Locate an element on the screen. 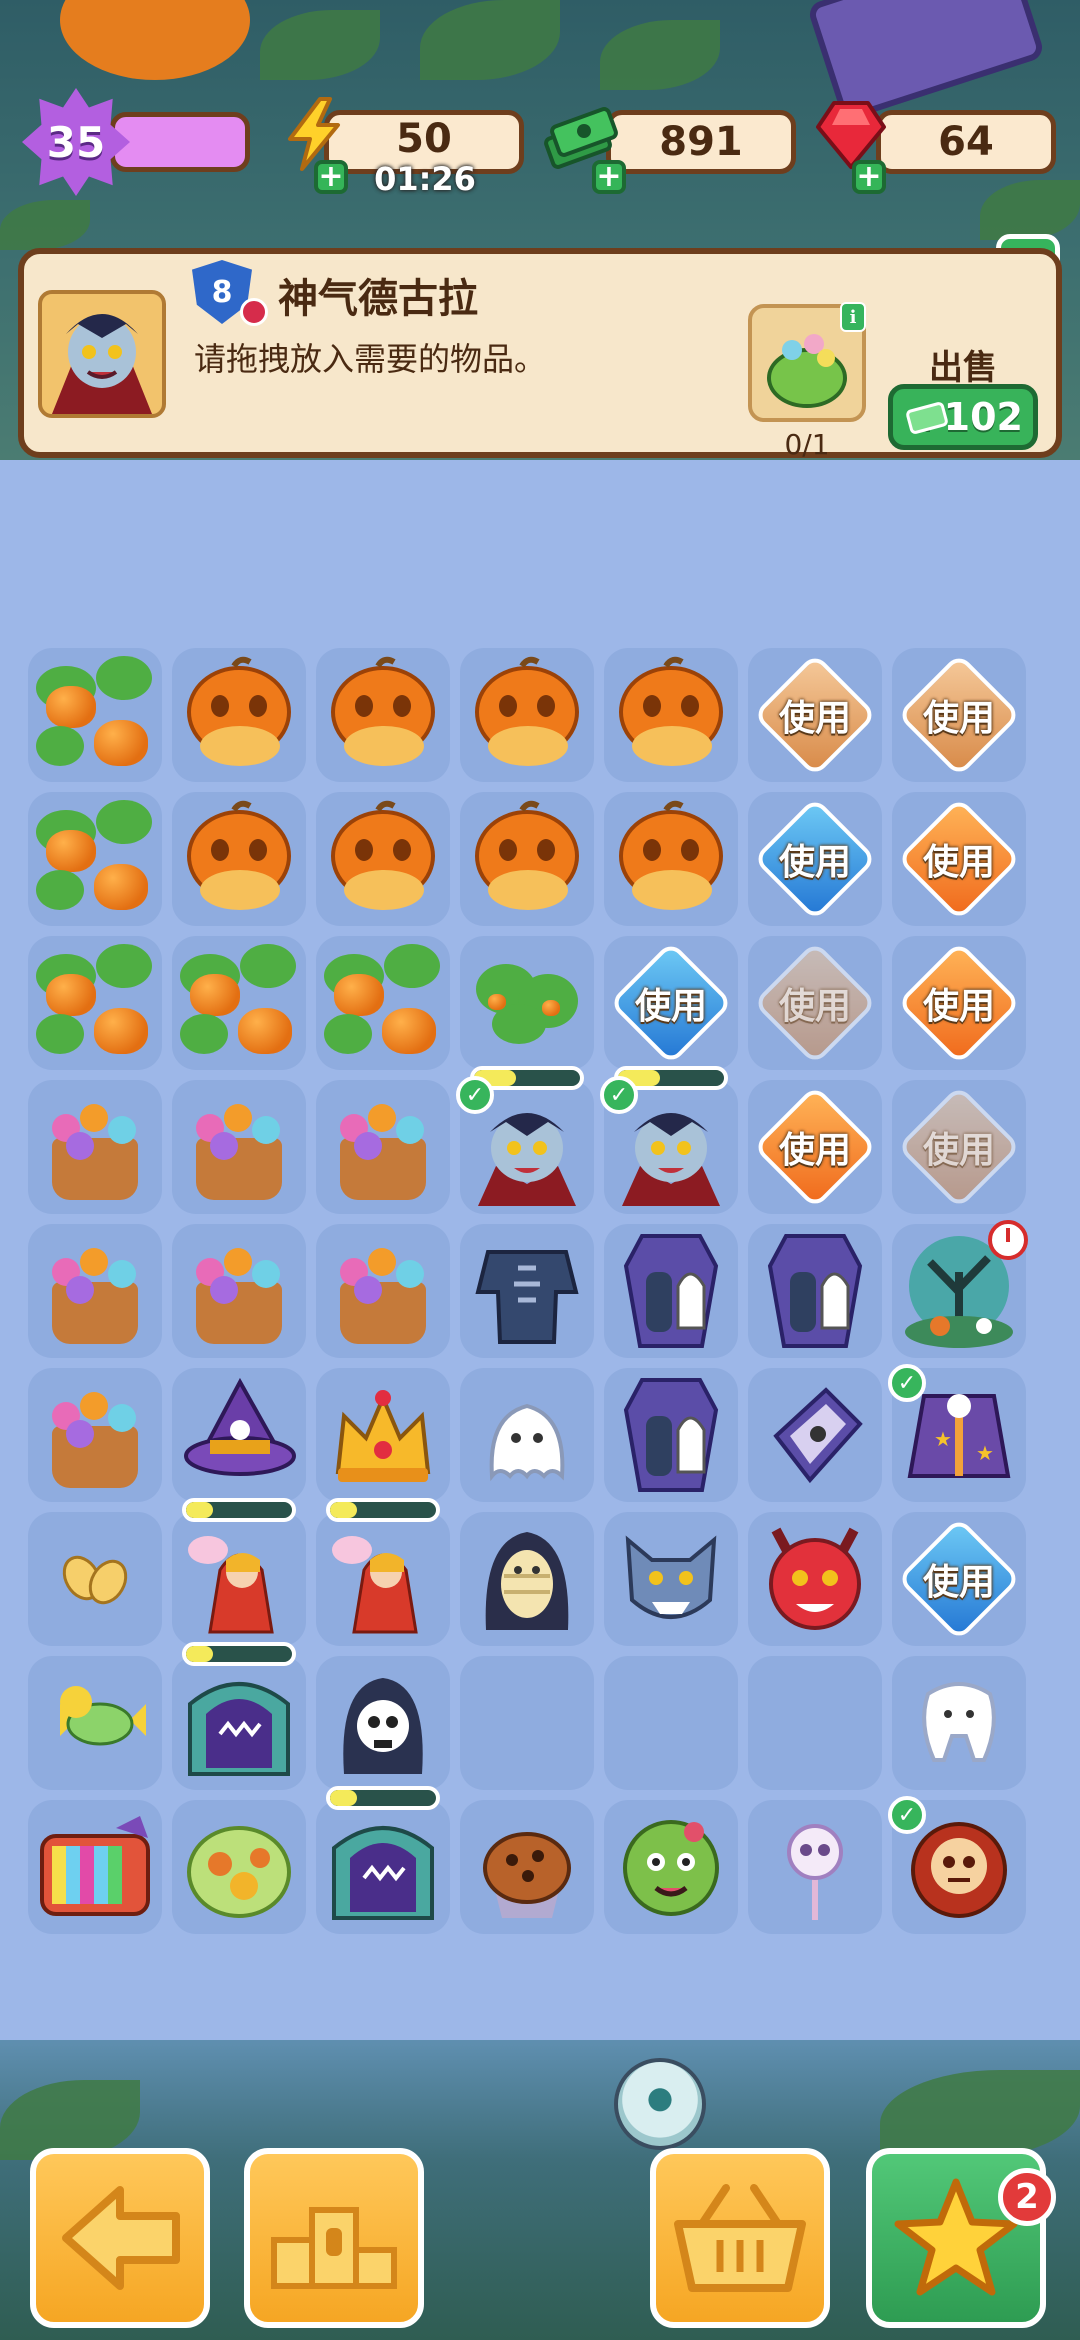 This screenshot has width=1080, height=2340. haunted-coffin-item is located at coordinates (671, 1291).